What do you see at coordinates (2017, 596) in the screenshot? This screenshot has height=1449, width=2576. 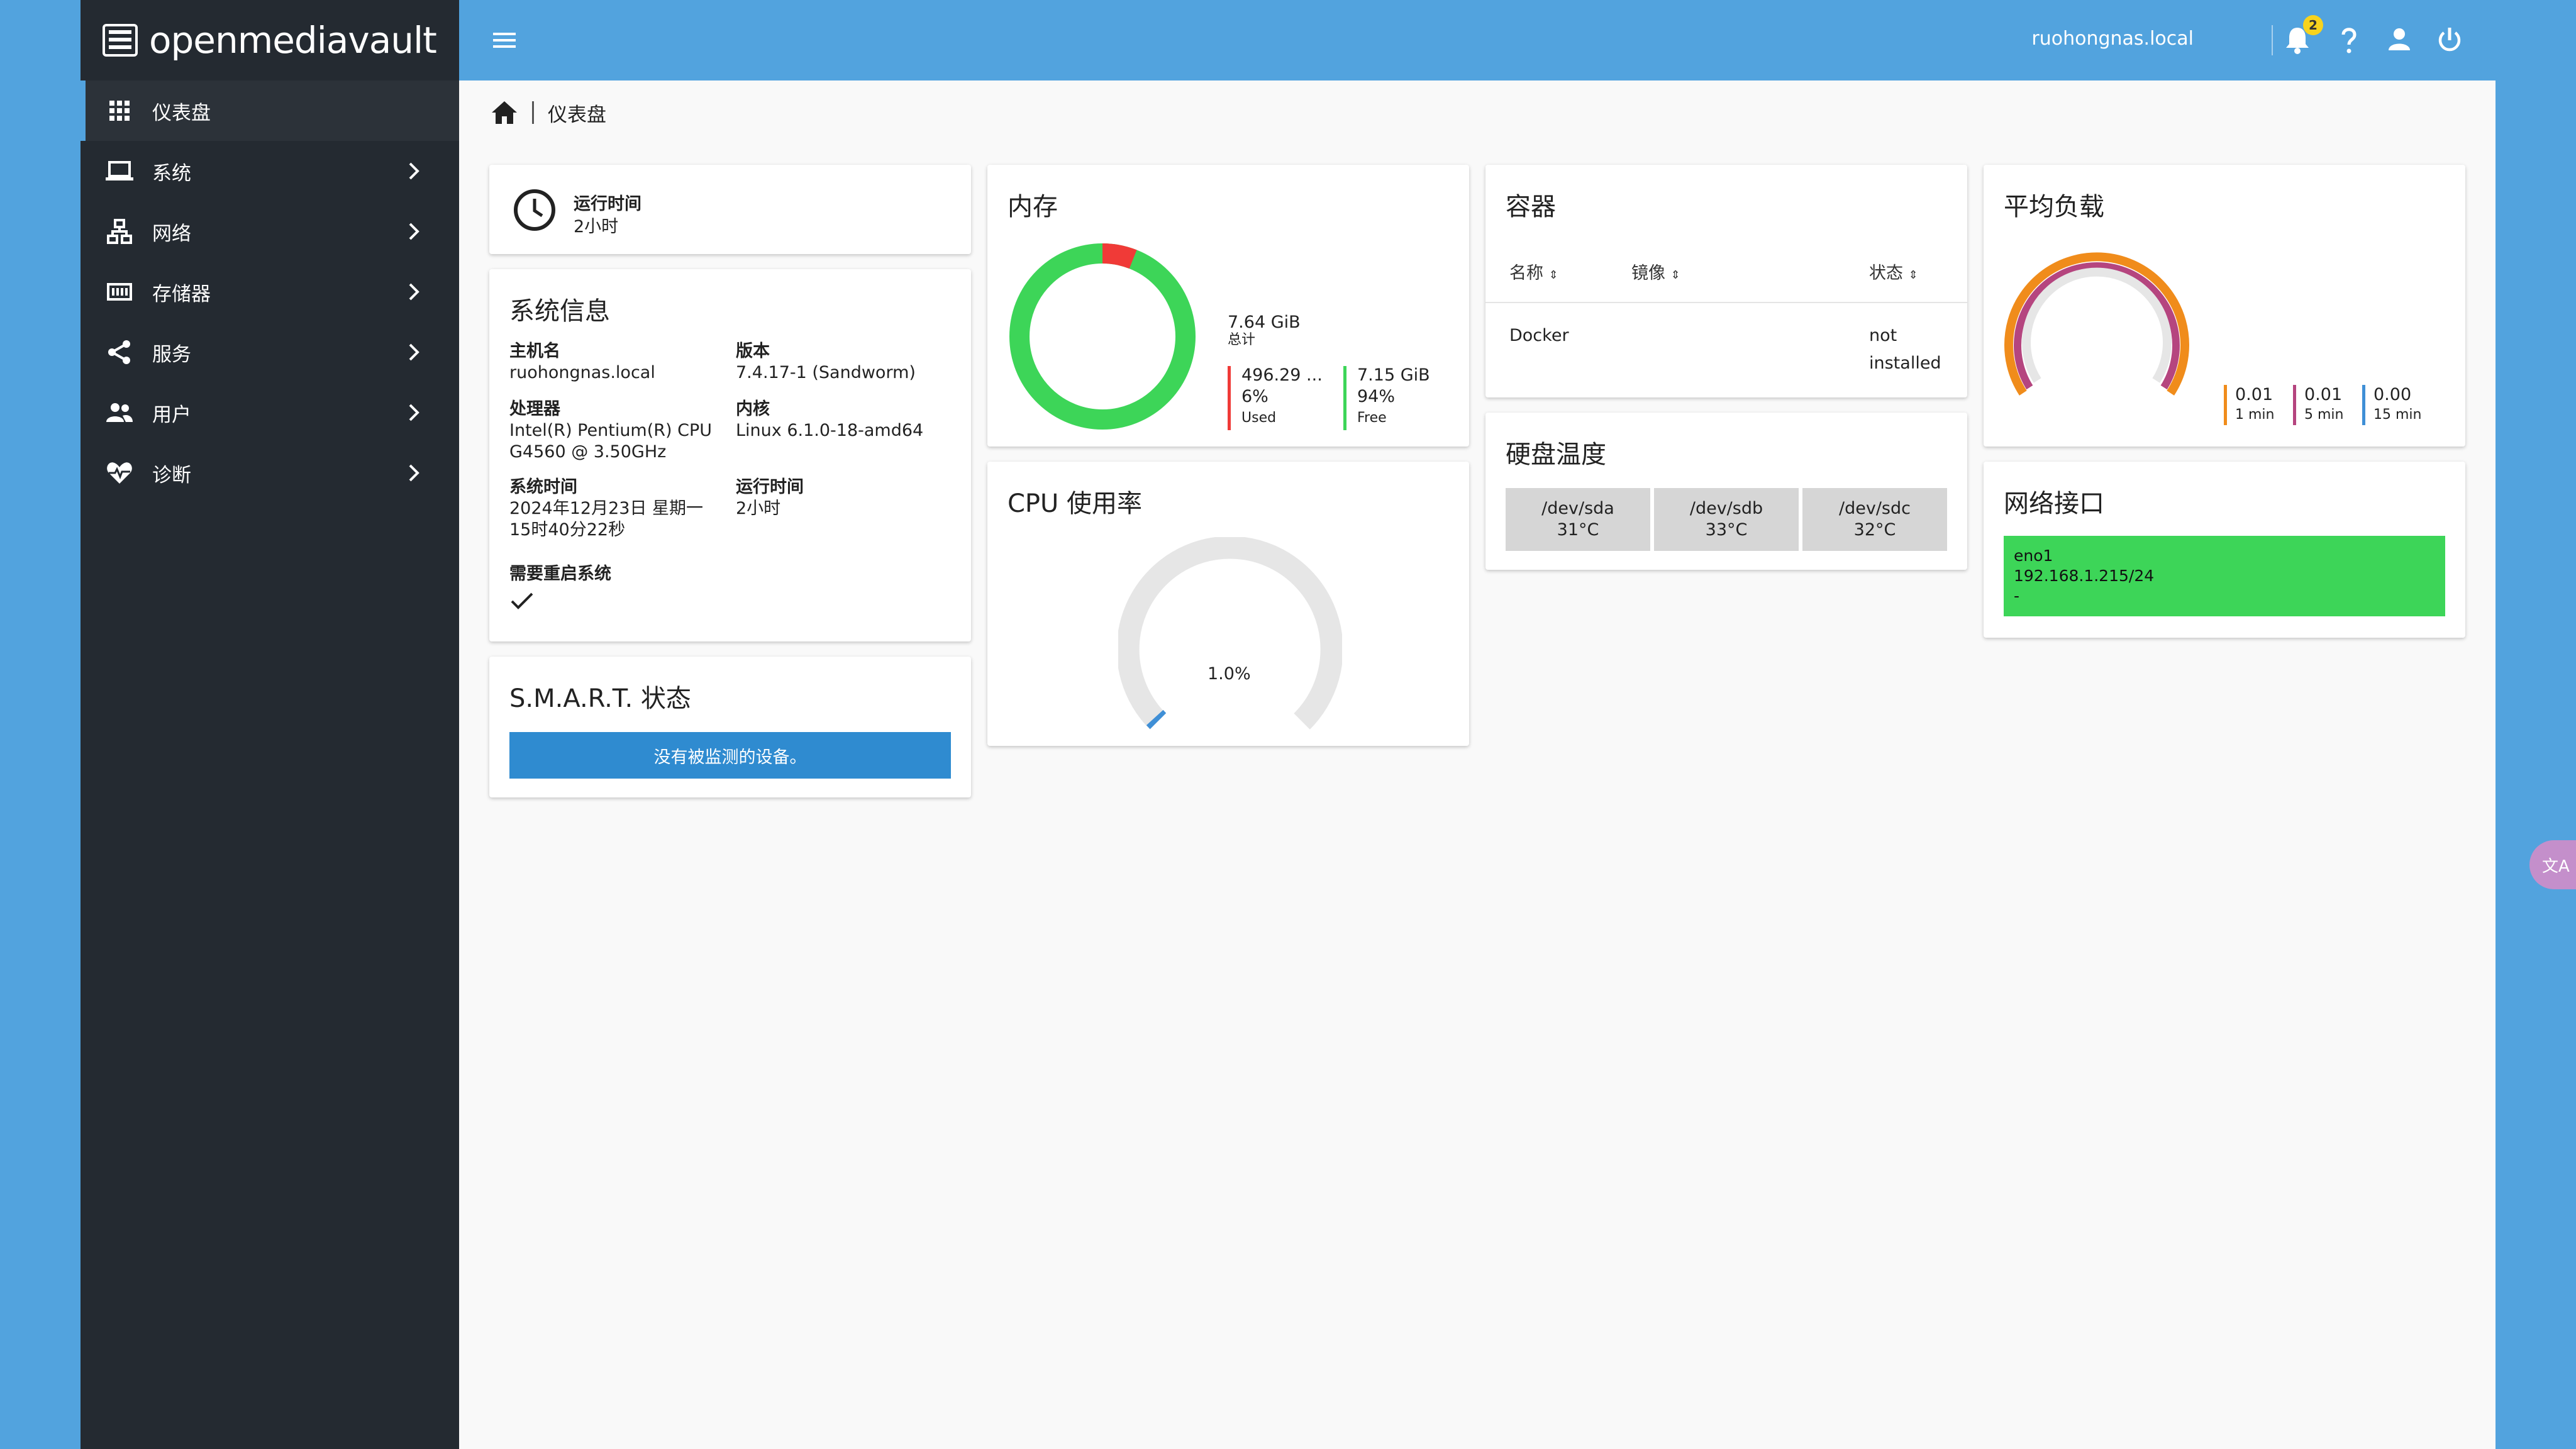 I see `interface-extra: -` at bounding box center [2017, 596].